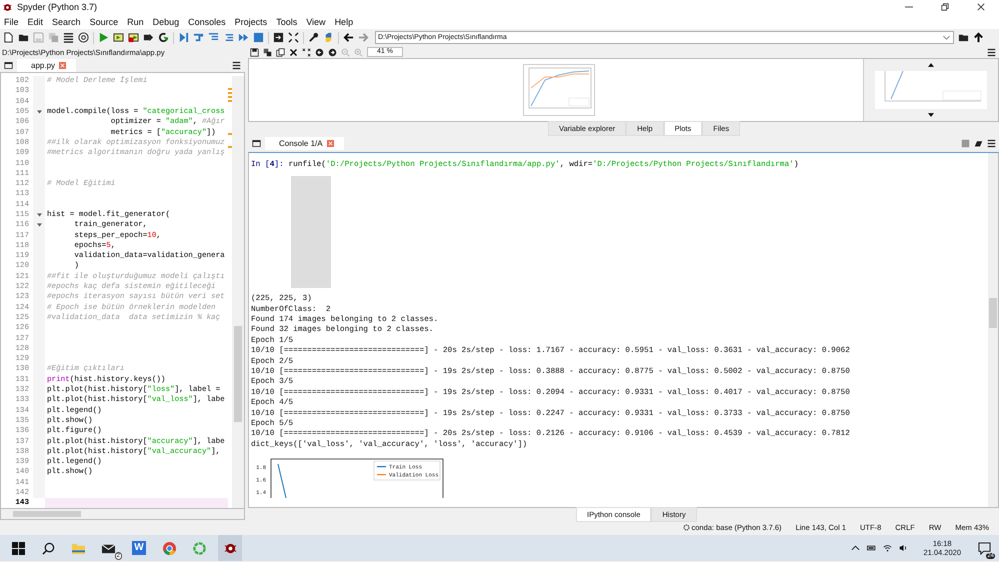 The width and height of the screenshot is (999, 562). What do you see at coordinates (254, 52) in the screenshot?
I see `save-icon` at bounding box center [254, 52].